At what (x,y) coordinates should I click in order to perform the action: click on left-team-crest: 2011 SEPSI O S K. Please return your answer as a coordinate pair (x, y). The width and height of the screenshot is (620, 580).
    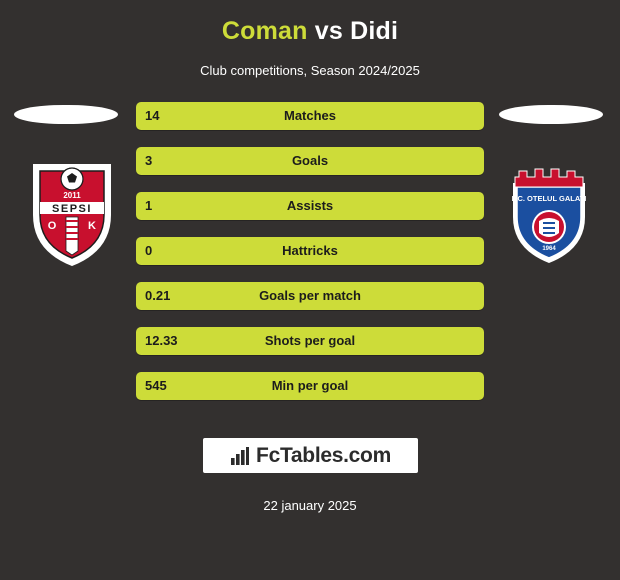
    Looking at the image, I should click on (72, 211).